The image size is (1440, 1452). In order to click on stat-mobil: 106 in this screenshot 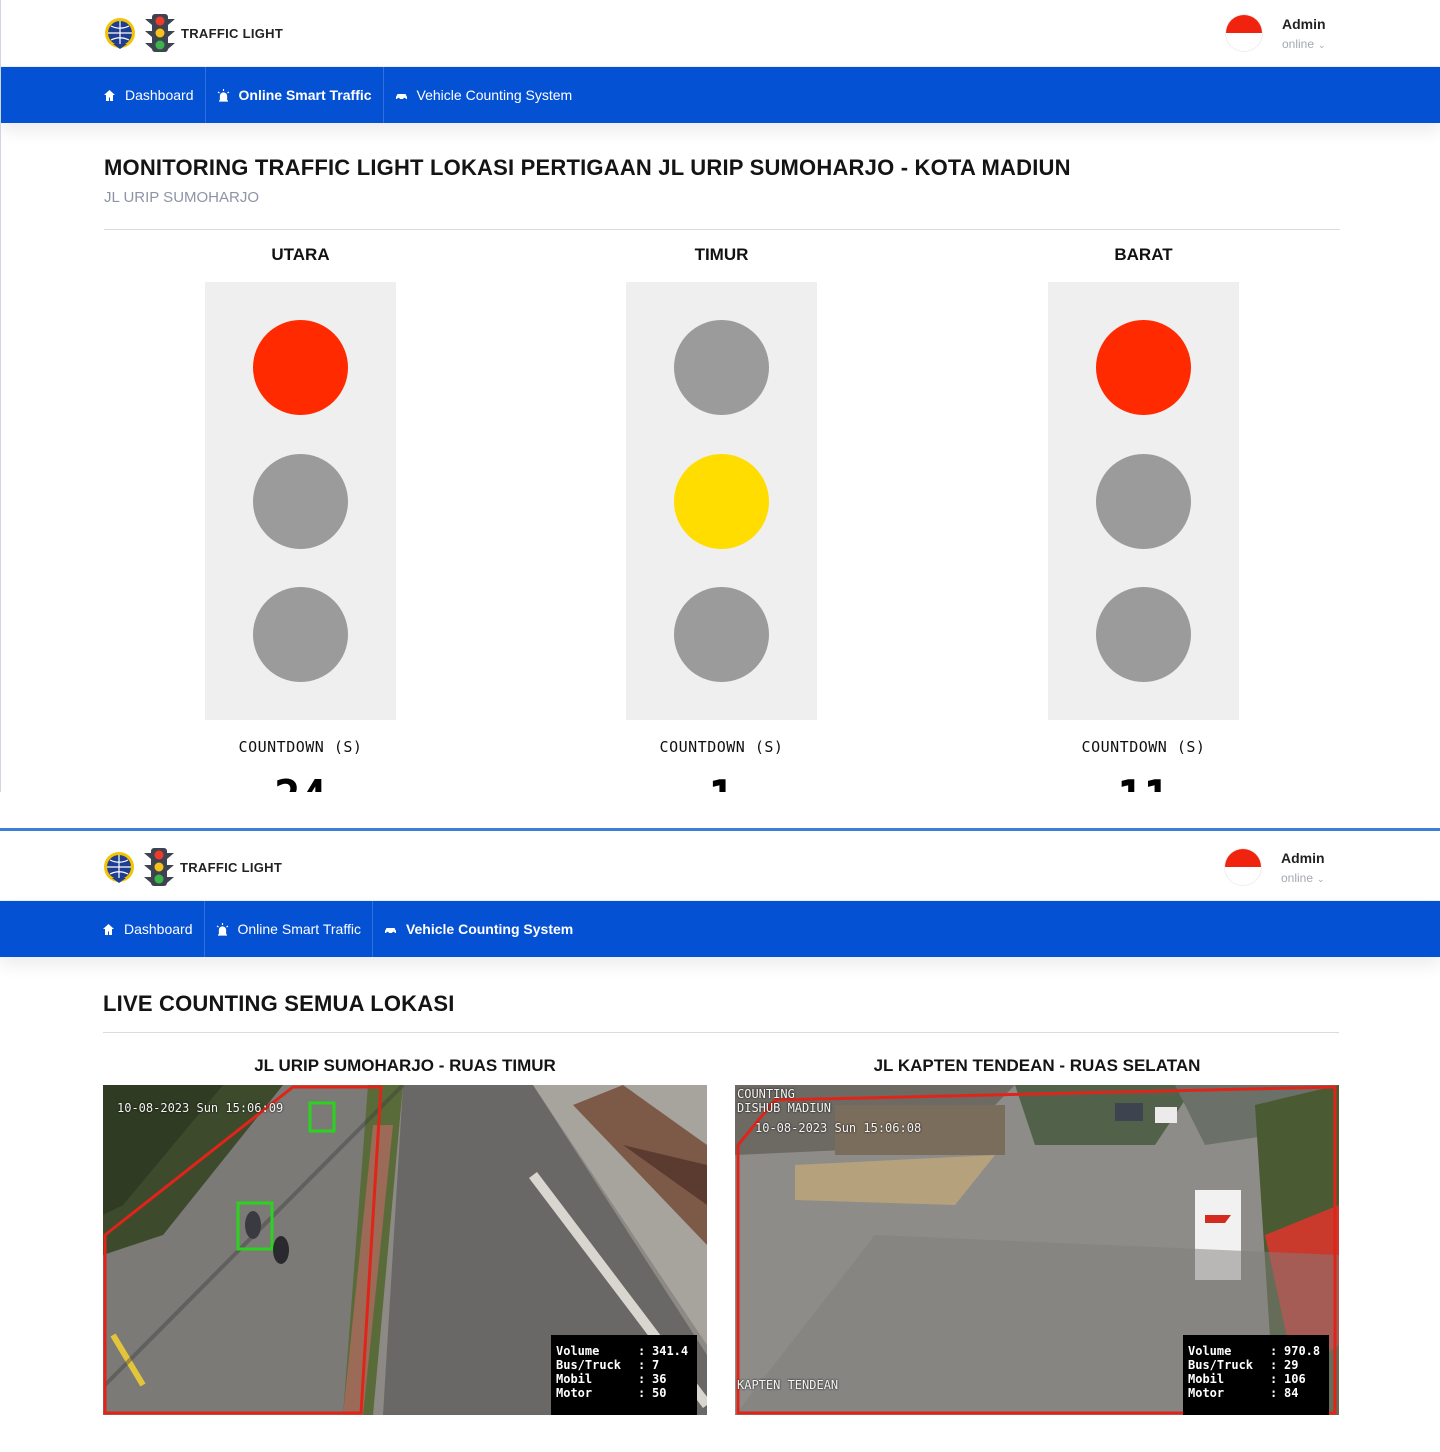, I will do `click(1295, 1379)`.